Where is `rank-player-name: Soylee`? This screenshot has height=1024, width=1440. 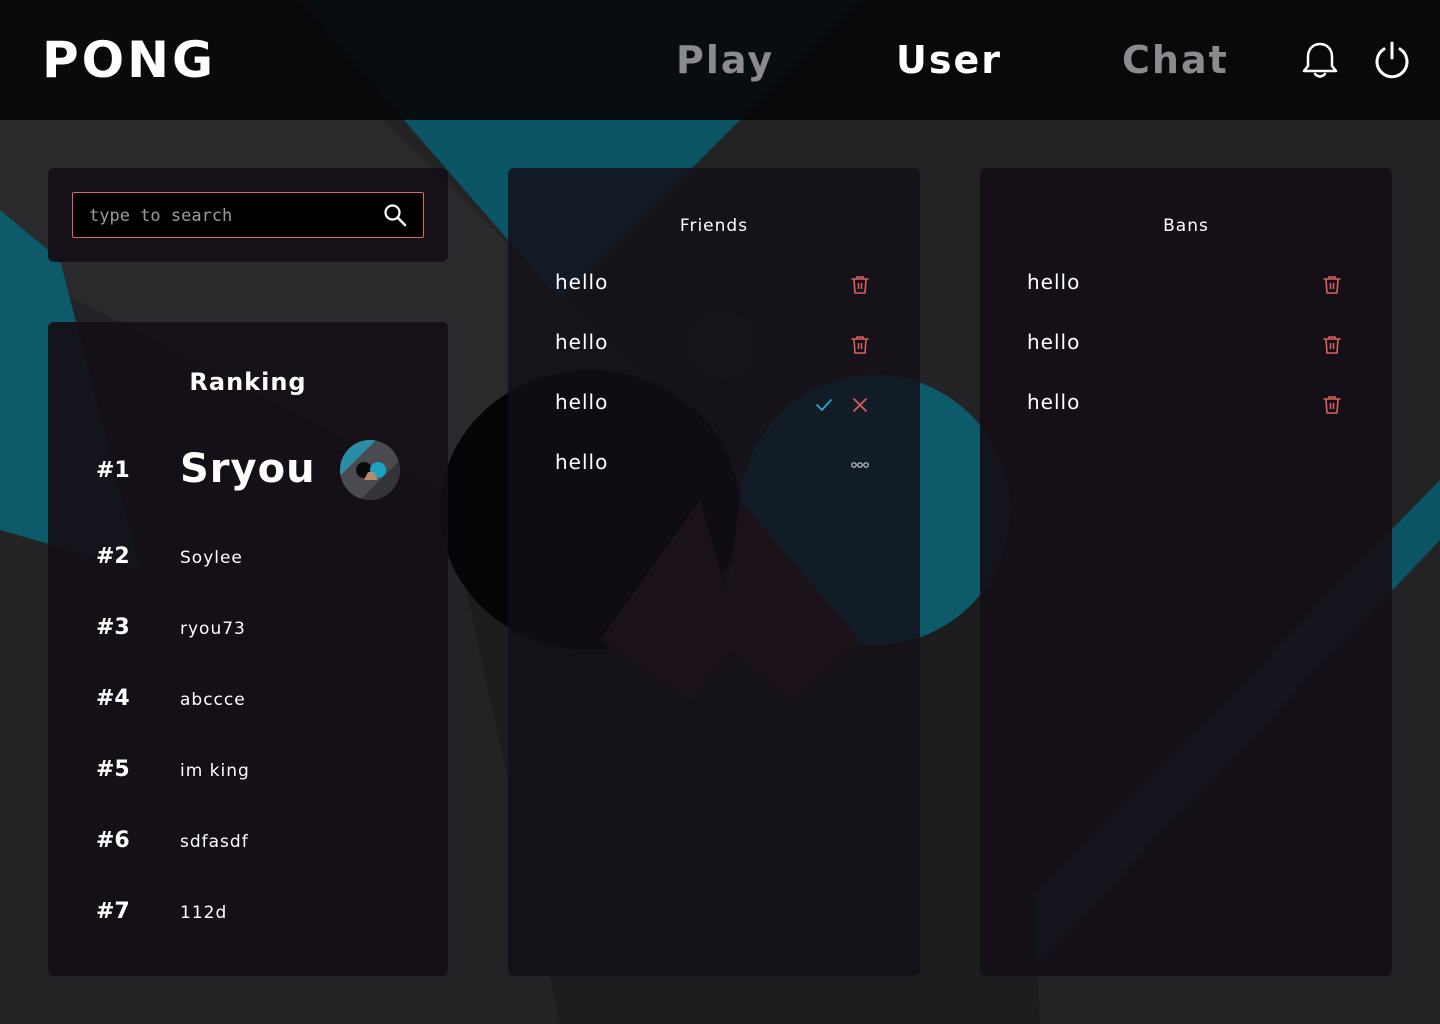
rank-player-name: Soylee is located at coordinates (211, 558).